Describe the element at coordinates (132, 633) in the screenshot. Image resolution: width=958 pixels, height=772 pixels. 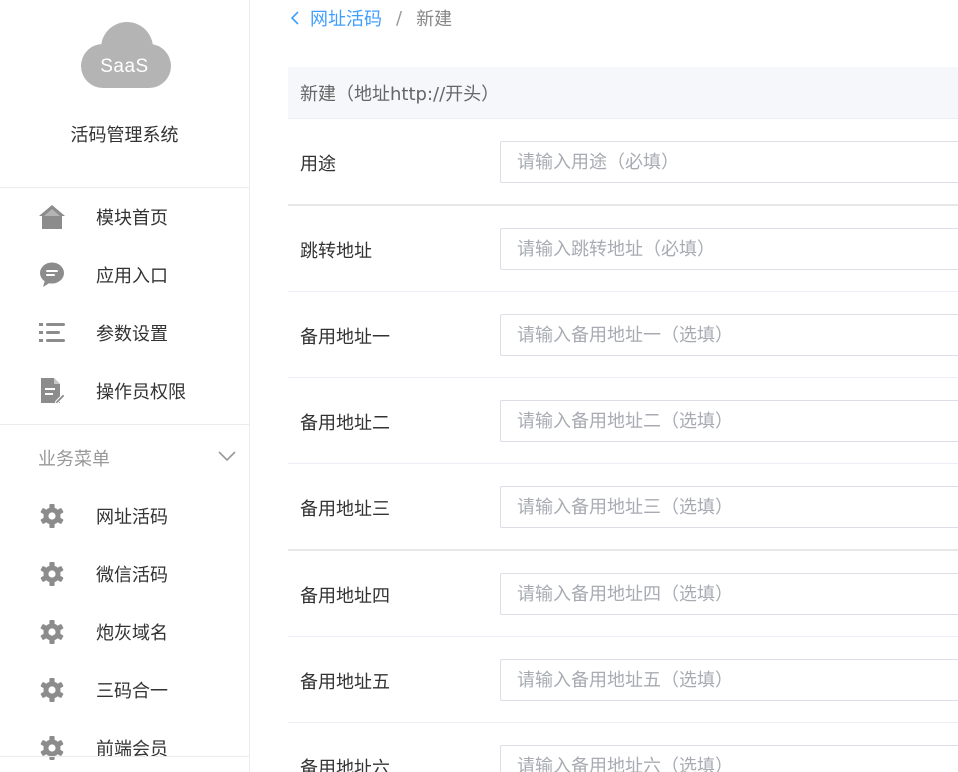
I see `sidebar-item-label: 炮灰域名` at that location.